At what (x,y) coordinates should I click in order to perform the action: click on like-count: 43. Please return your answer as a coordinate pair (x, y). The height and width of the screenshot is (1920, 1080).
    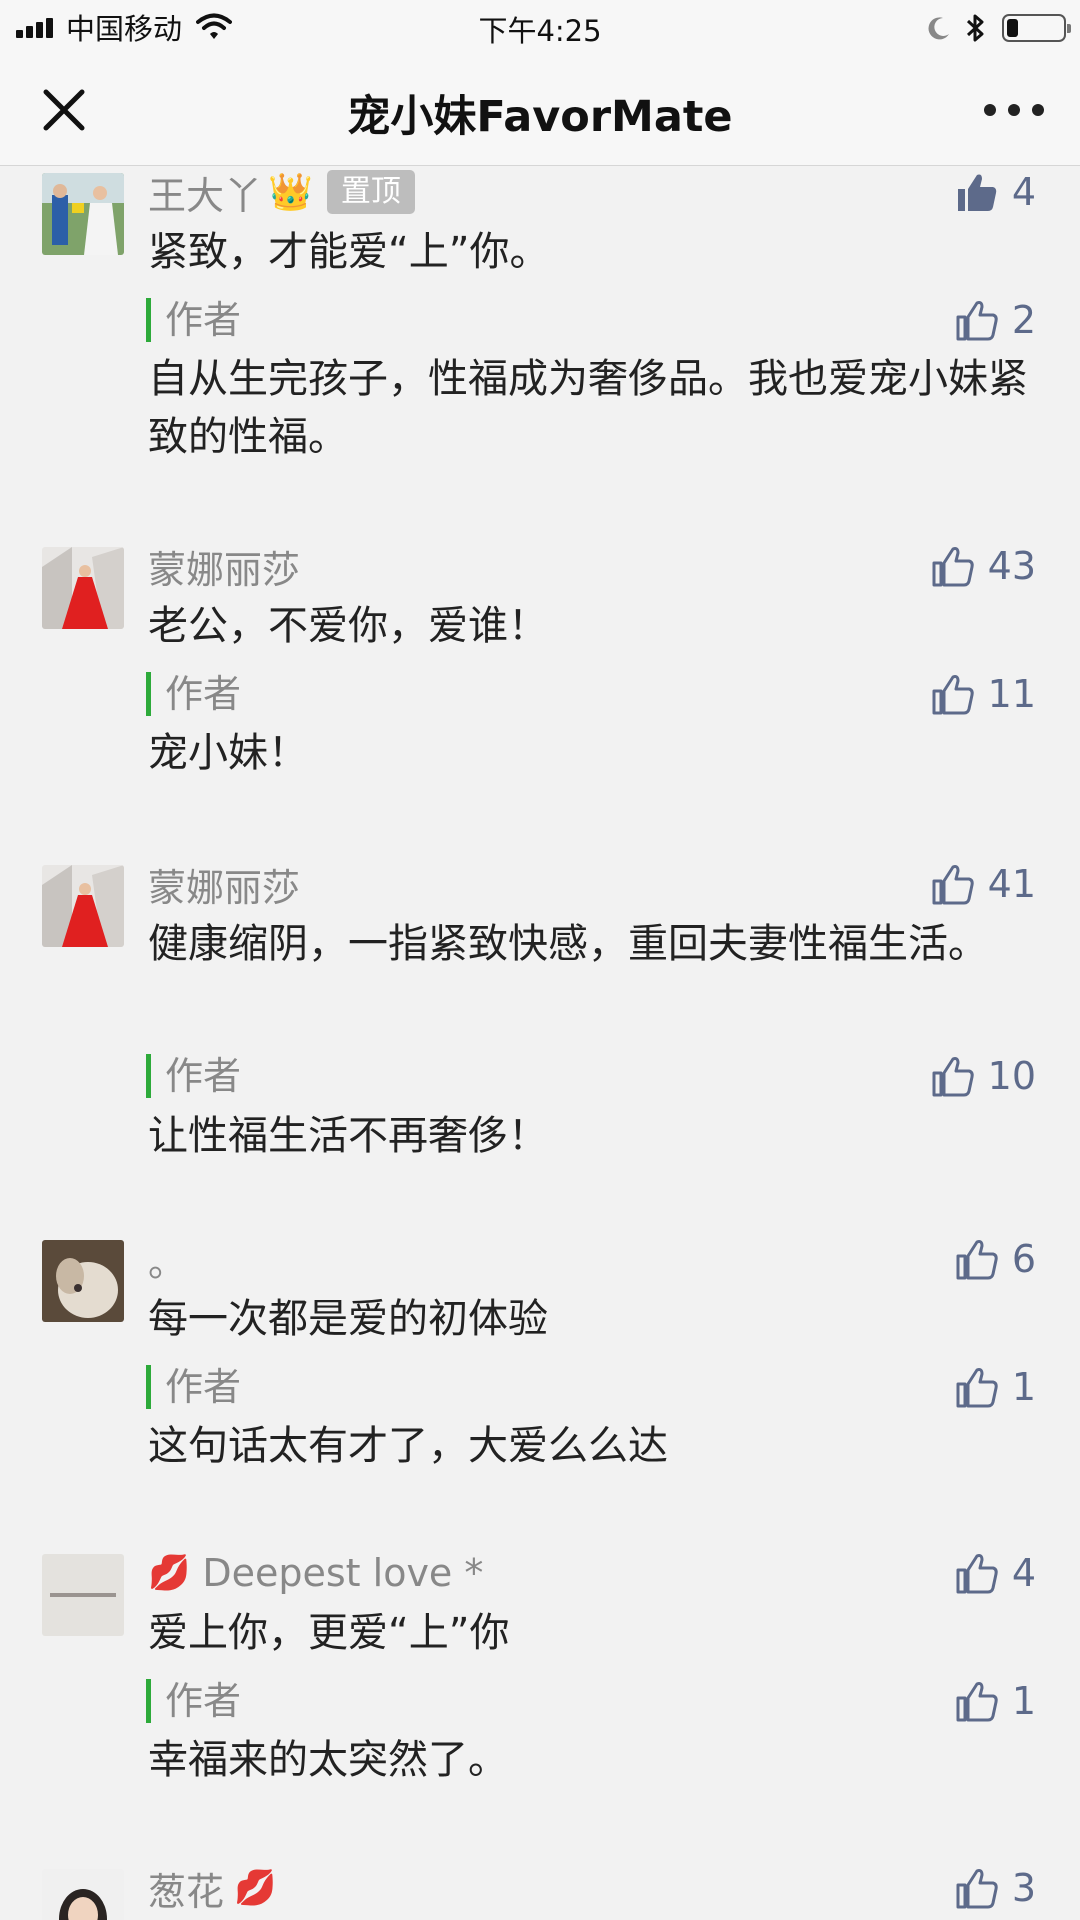
    Looking at the image, I should click on (1011, 566).